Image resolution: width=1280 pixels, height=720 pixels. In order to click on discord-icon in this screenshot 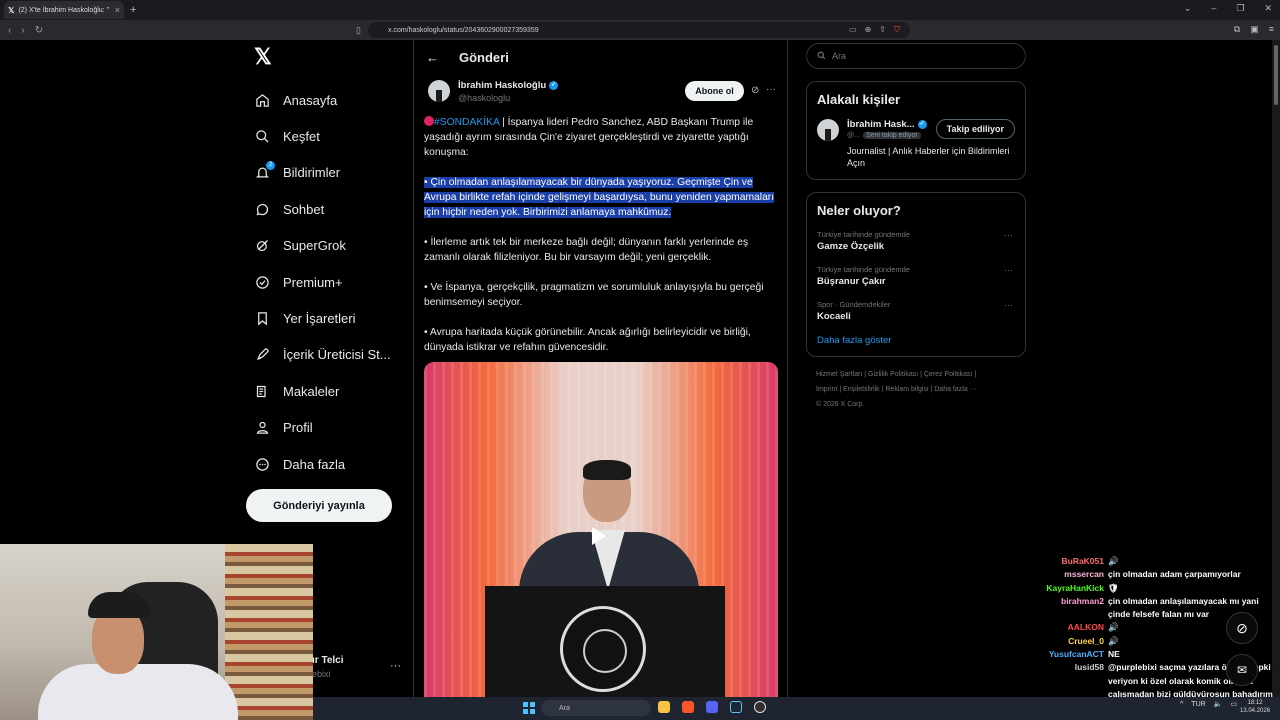, I will do `click(712, 707)`.